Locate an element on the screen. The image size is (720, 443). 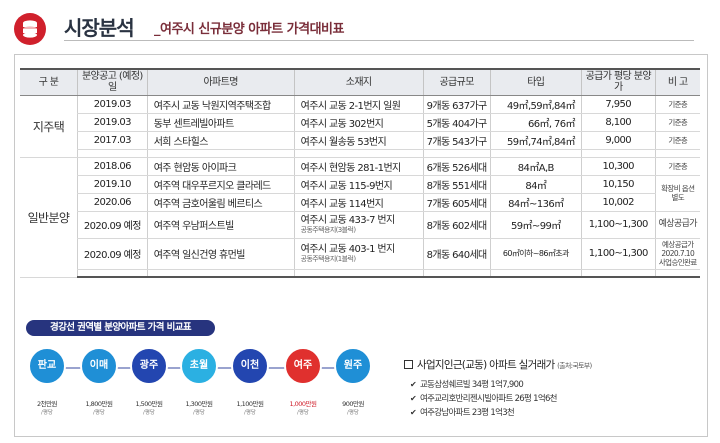
address-subline: 공동주택용지(1블럭) is located at coordinates (328, 258).